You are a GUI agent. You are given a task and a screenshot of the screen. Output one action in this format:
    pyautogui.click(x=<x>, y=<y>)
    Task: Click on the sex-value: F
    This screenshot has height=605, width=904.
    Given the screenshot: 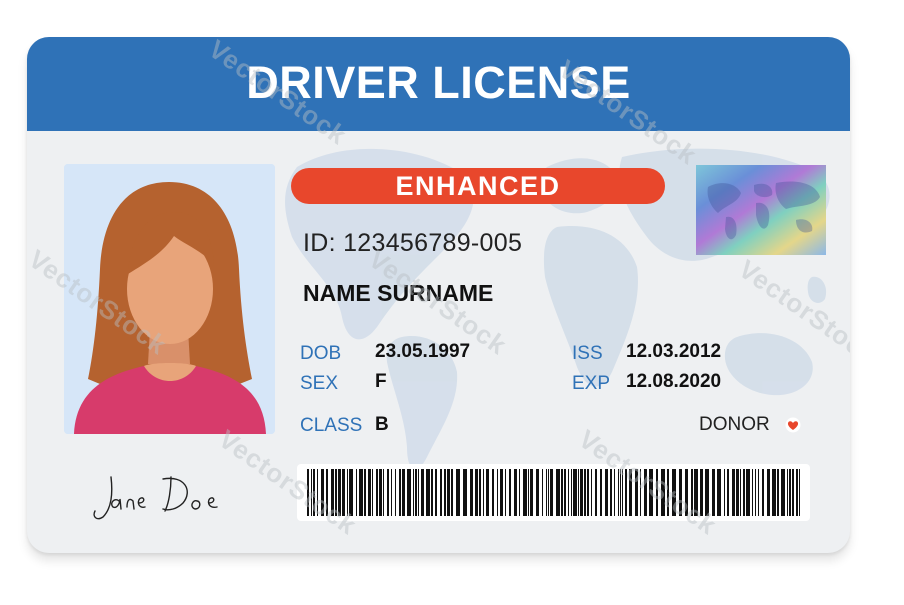 What is the action you would take?
    pyautogui.click(x=381, y=381)
    